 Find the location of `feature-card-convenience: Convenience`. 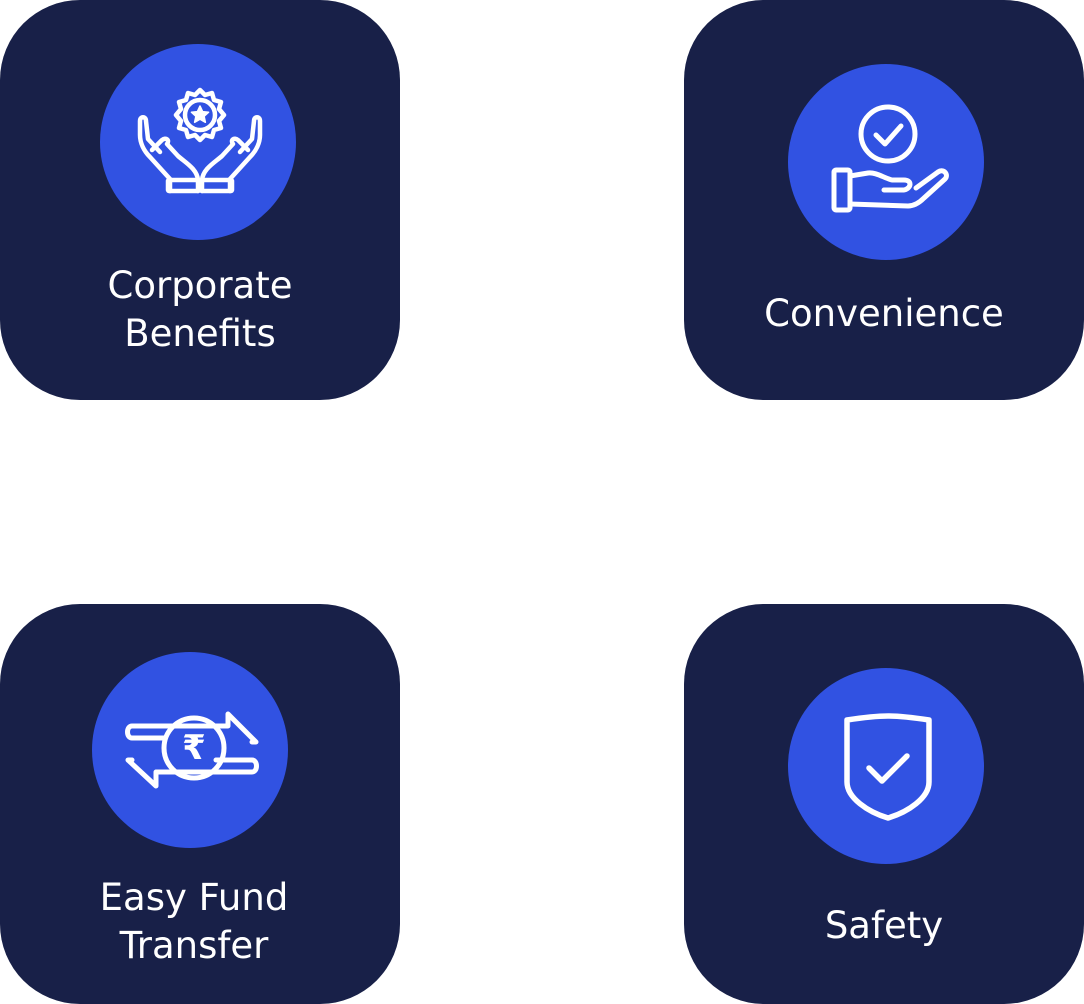

feature-card-convenience: Convenience is located at coordinates (884, 200).